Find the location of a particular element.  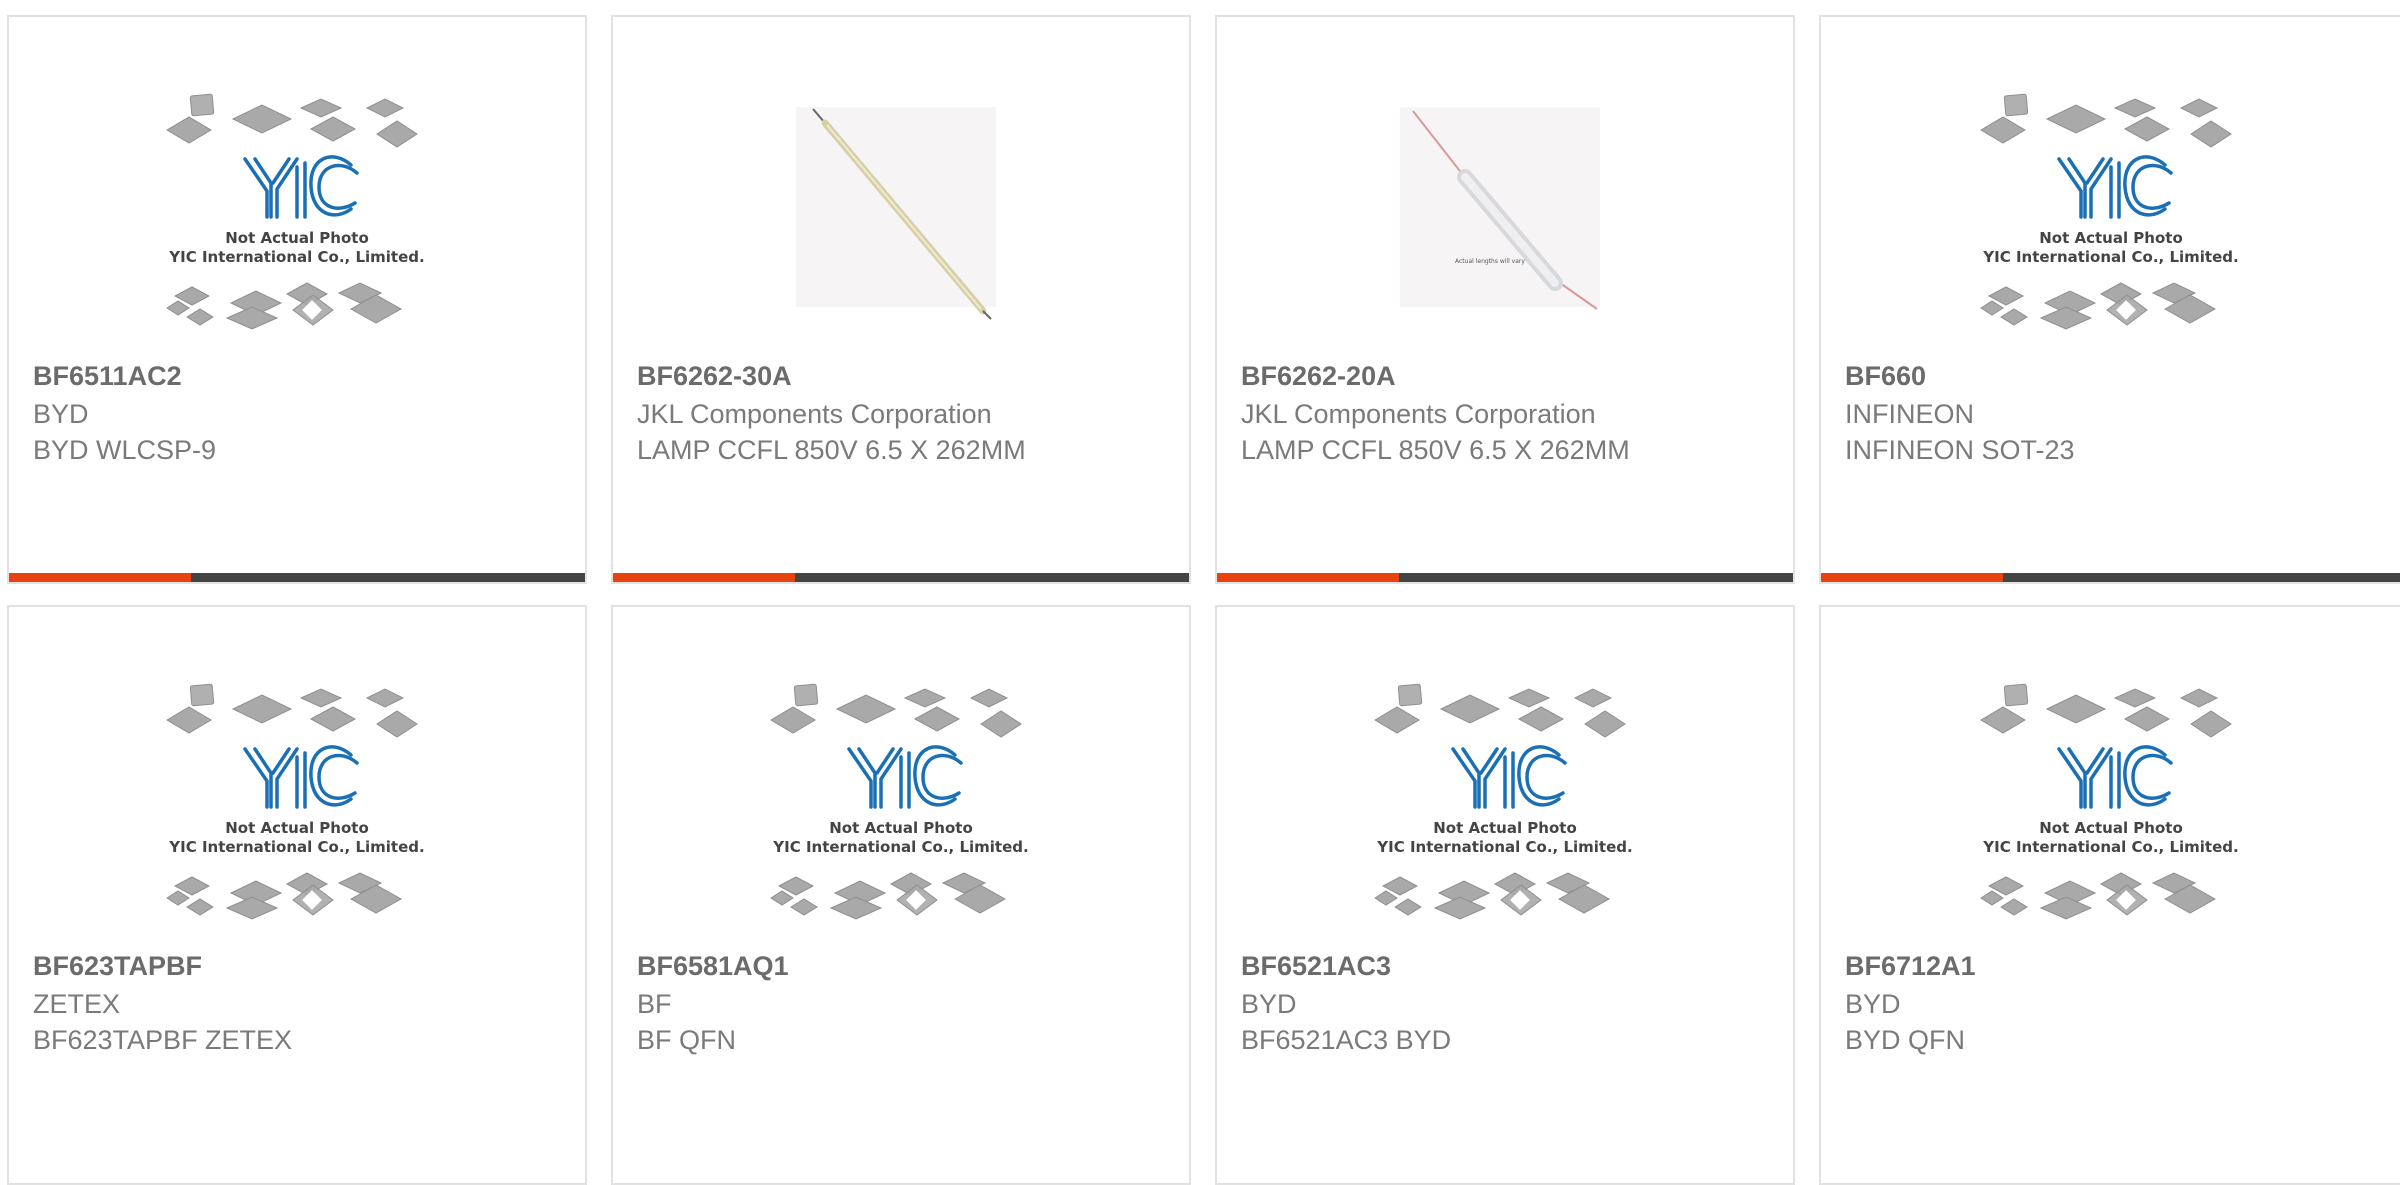

description-label: BF QFN is located at coordinates (686, 1040).